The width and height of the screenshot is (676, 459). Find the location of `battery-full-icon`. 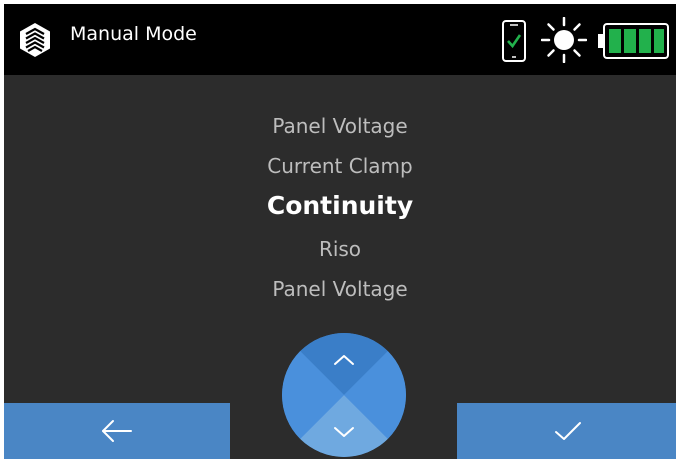

battery-full-icon is located at coordinates (633, 41).